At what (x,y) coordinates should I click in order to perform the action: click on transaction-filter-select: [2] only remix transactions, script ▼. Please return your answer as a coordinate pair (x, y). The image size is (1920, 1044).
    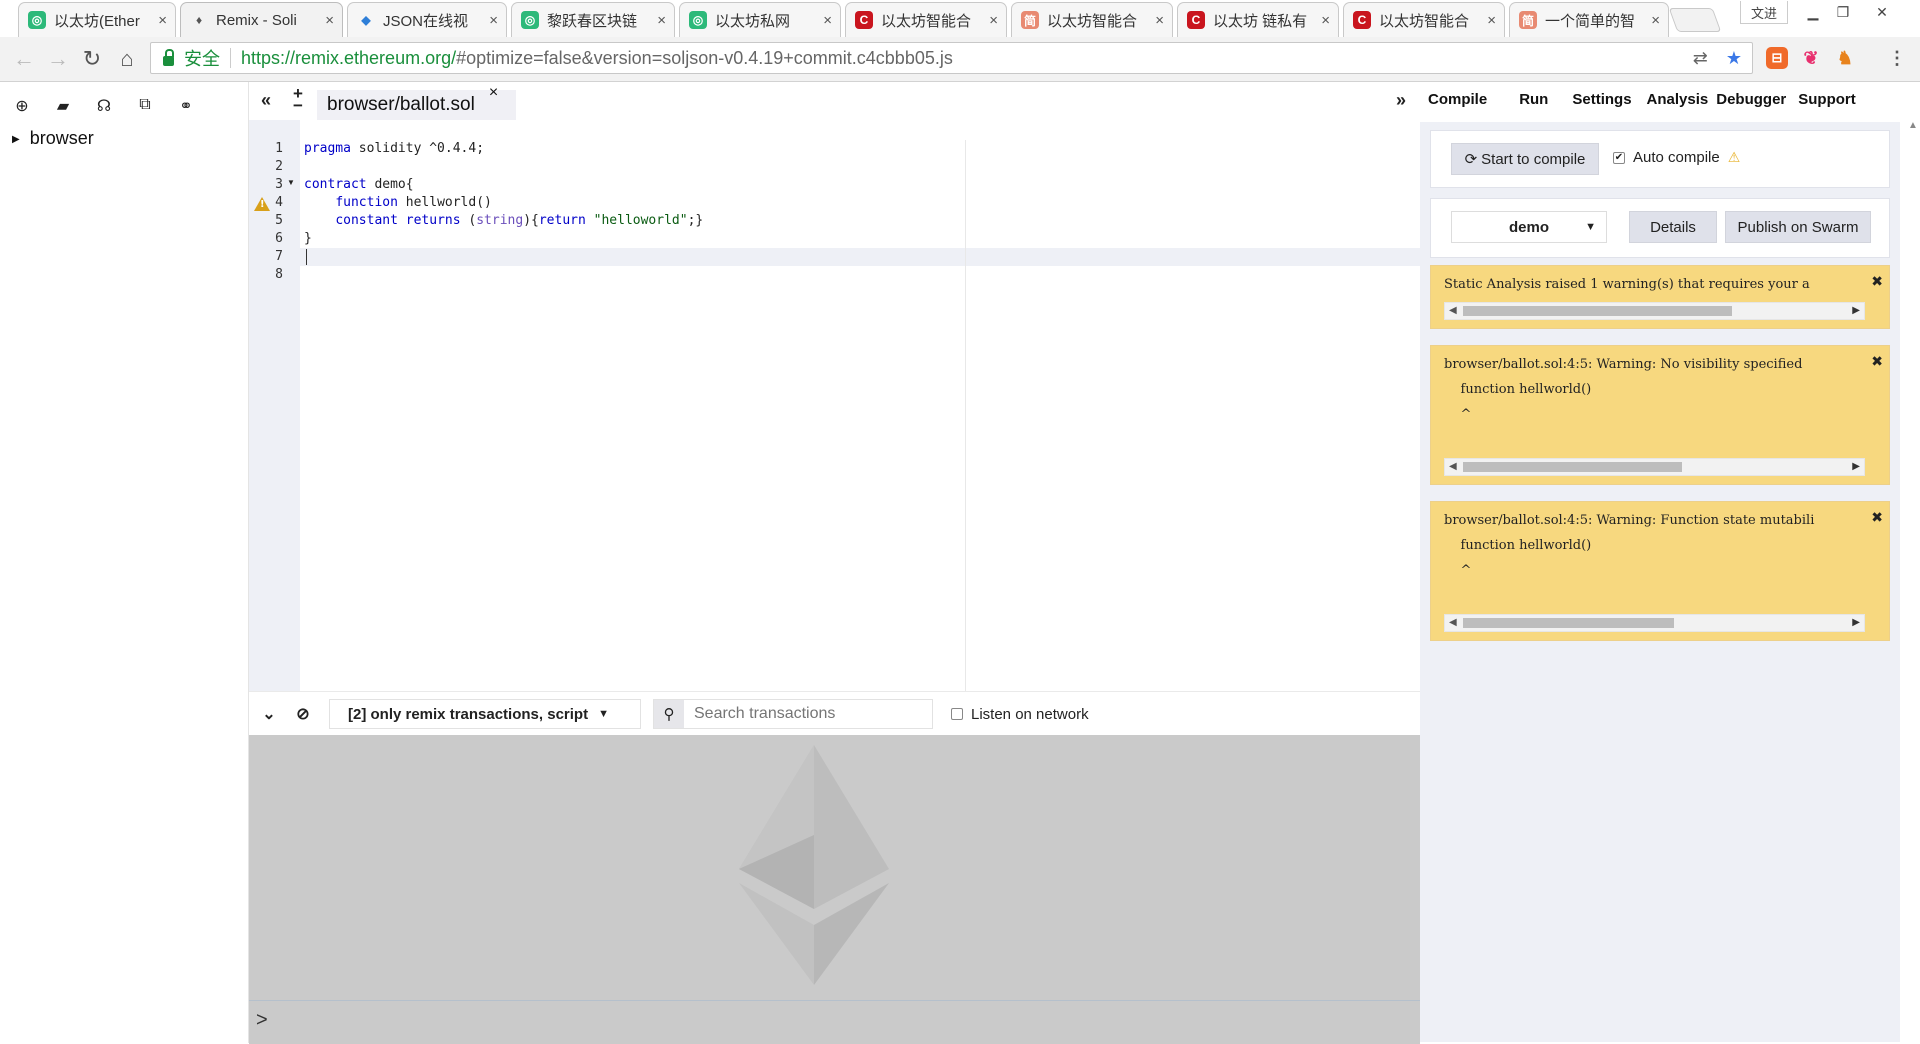
    Looking at the image, I should click on (485, 714).